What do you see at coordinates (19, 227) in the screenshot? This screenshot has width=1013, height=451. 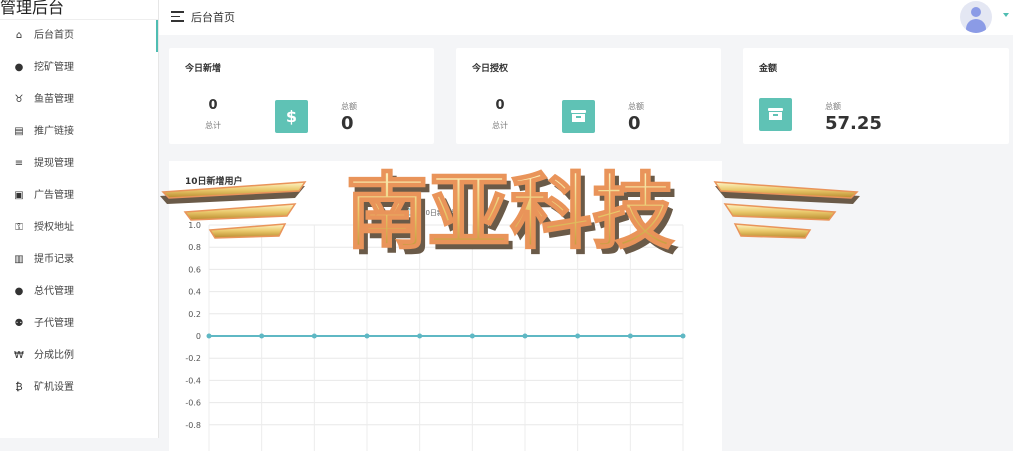 I see `key-icon: ⚿` at bounding box center [19, 227].